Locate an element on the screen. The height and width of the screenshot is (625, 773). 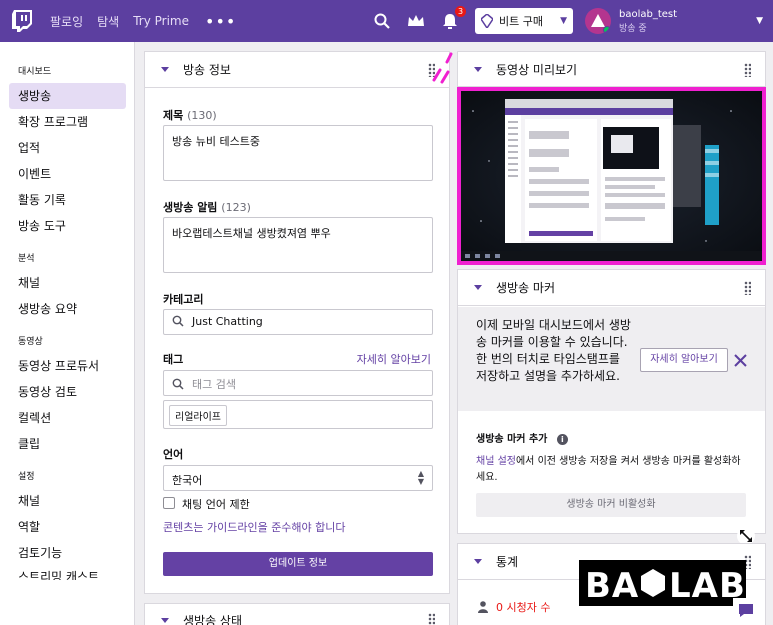
stream-status-panel: 생방송 상태 is located at coordinates (297, 614).